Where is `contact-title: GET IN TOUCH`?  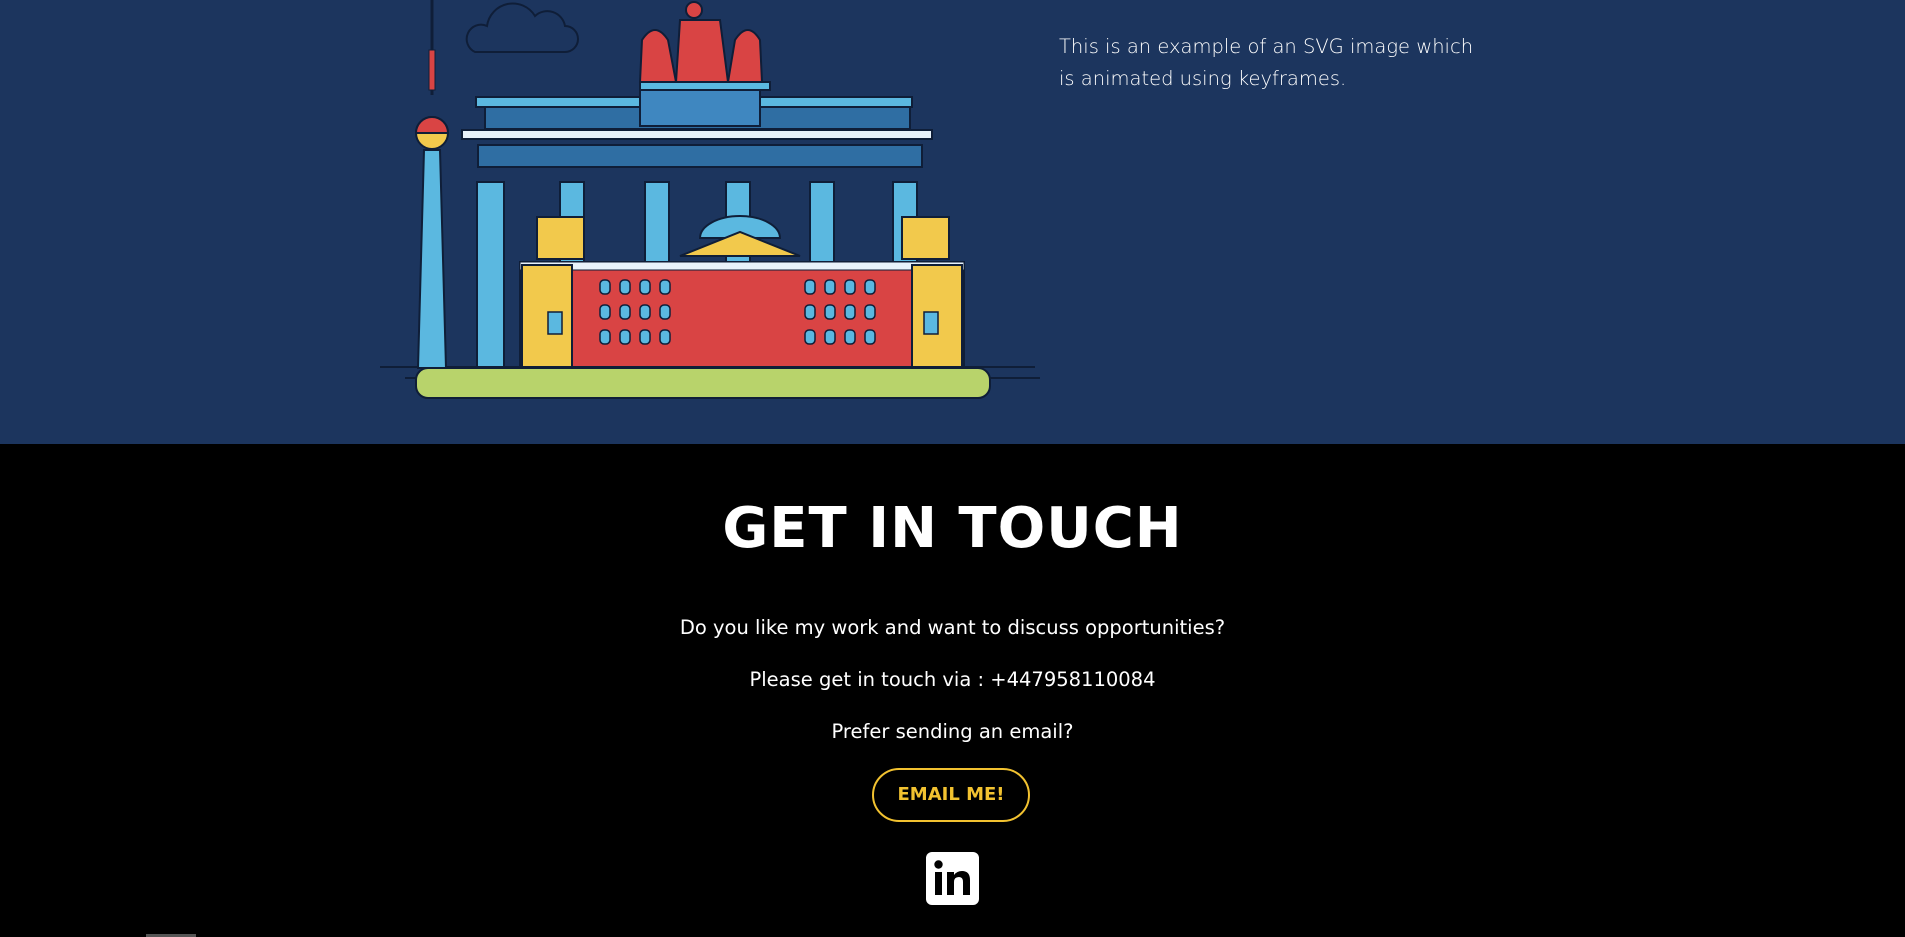 contact-title: GET IN TOUCH is located at coordinates (952, 528).